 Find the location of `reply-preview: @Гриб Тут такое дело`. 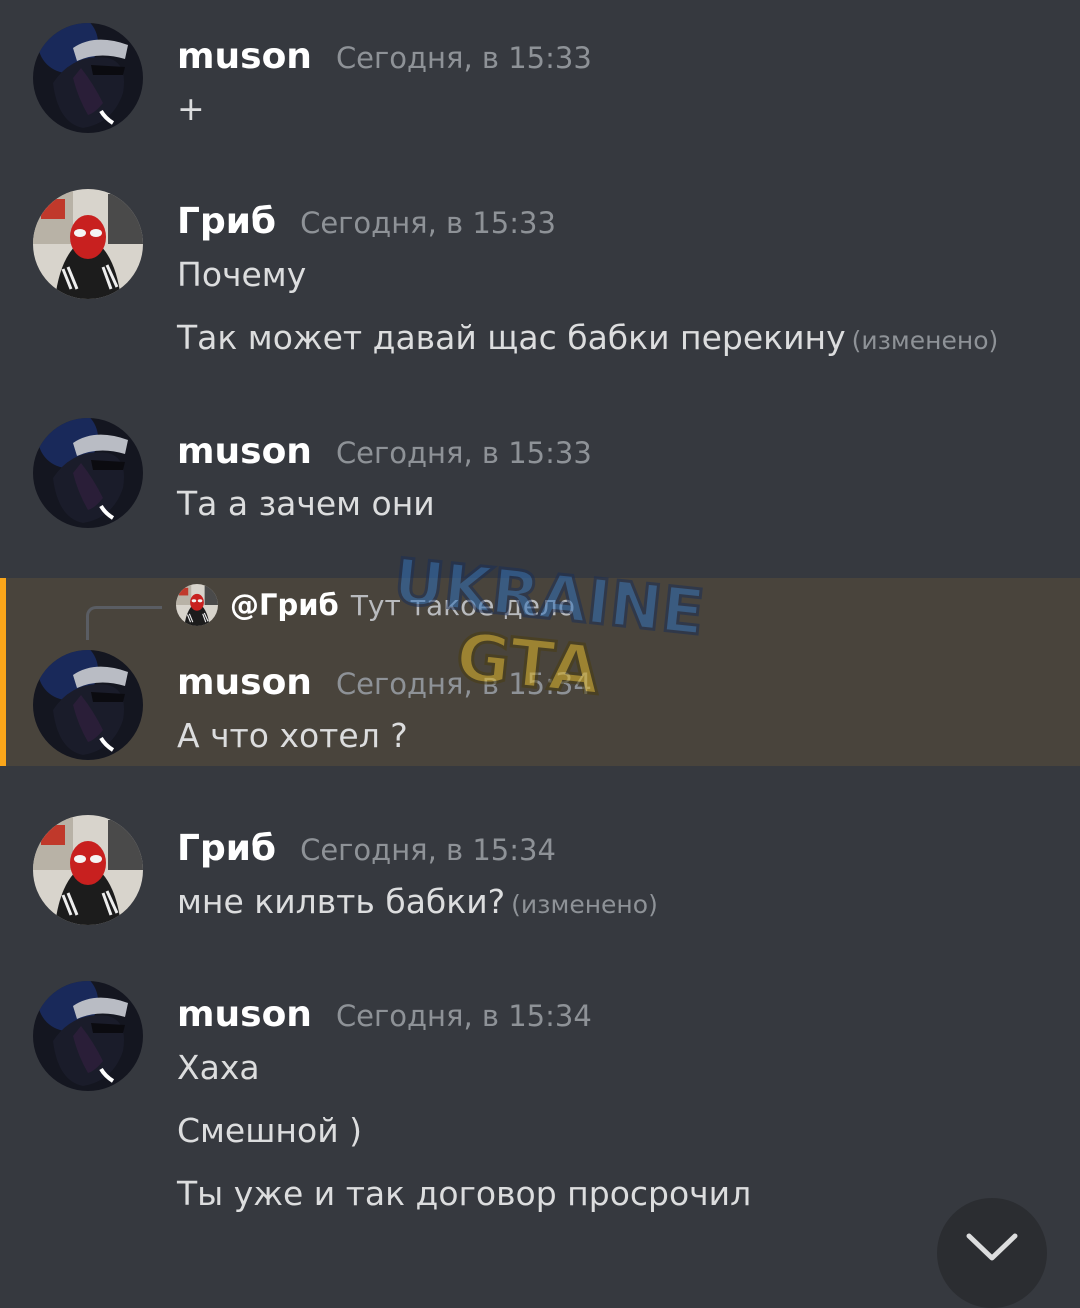

reply-preview: @Гриб Тут такое дело is located at coordinates (375, 605).